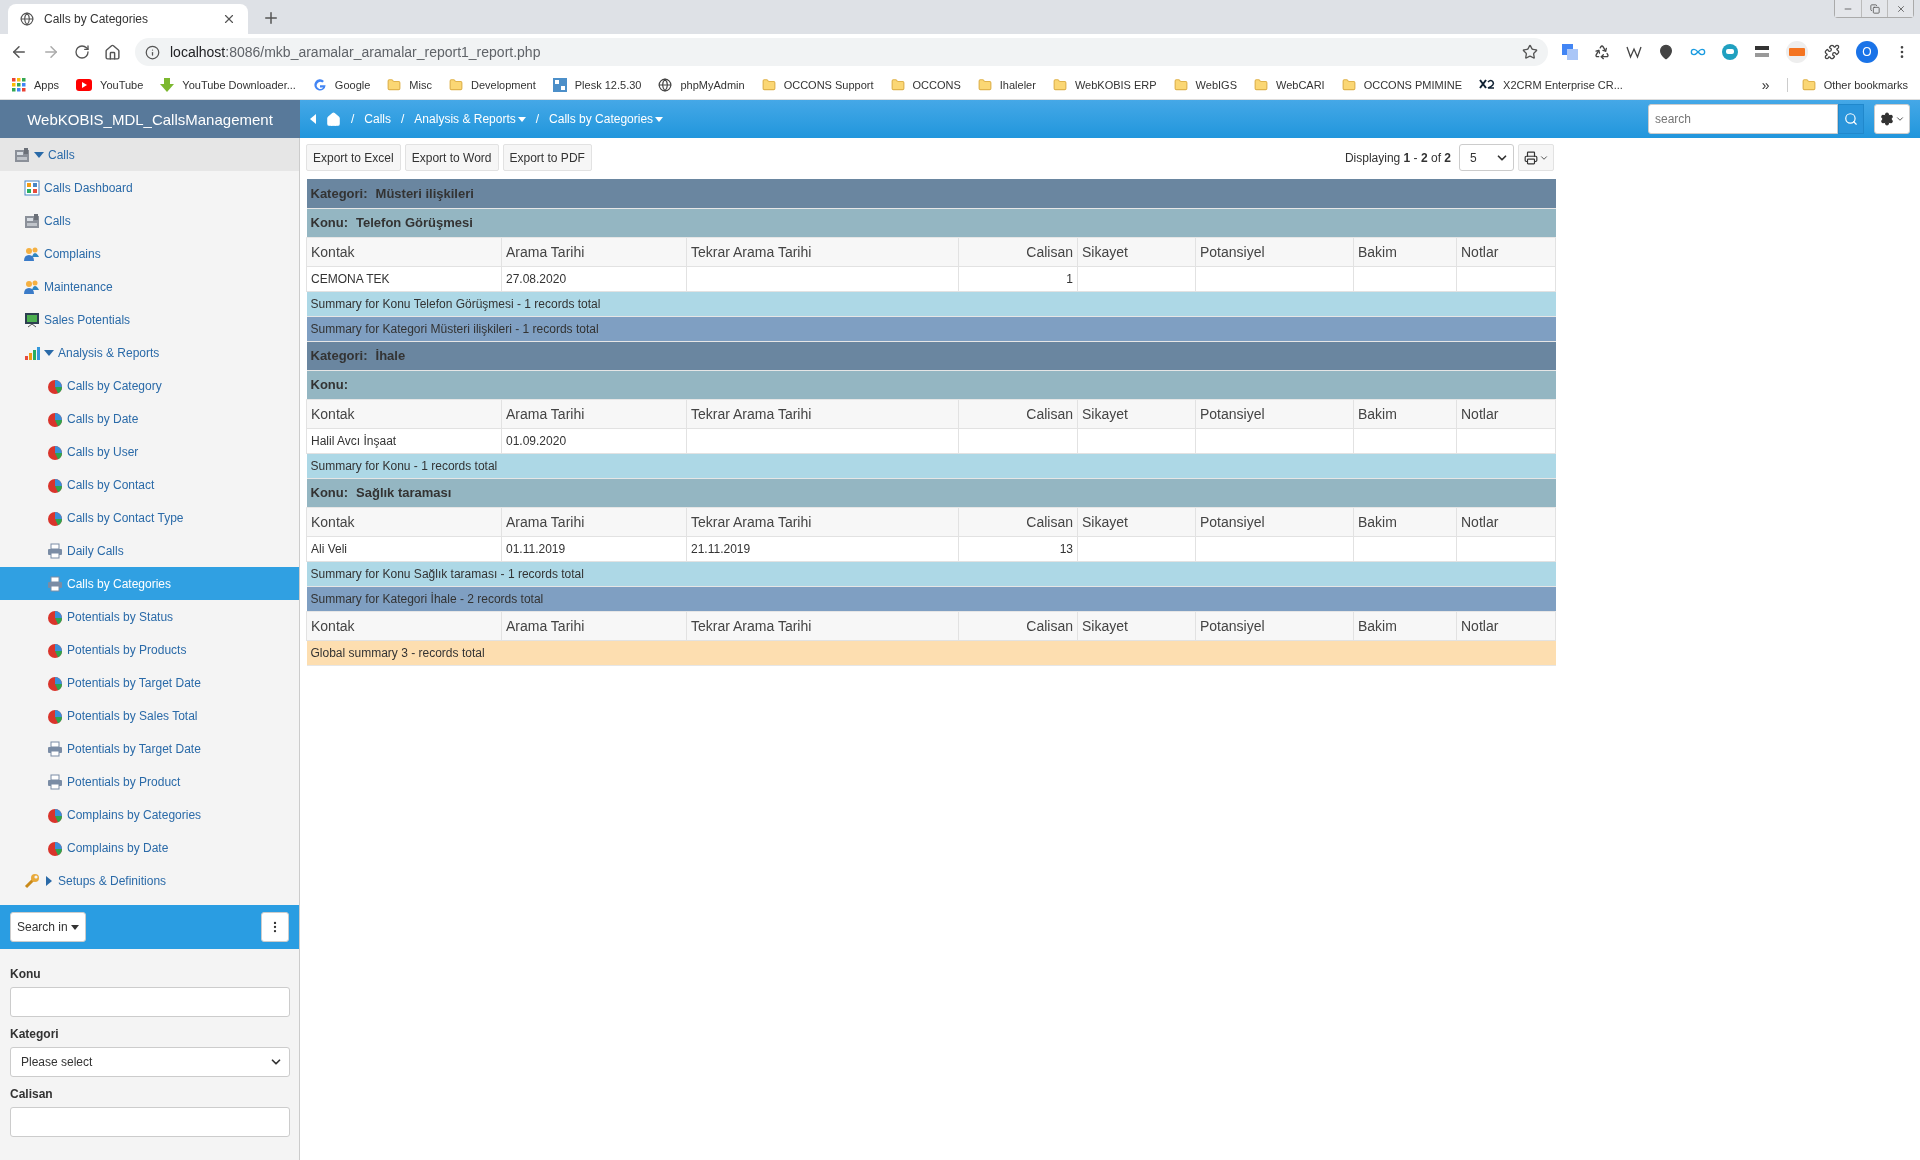 This screenshot has width=1920, height=1160. I want to click on caret-icon, so click(659, 119).